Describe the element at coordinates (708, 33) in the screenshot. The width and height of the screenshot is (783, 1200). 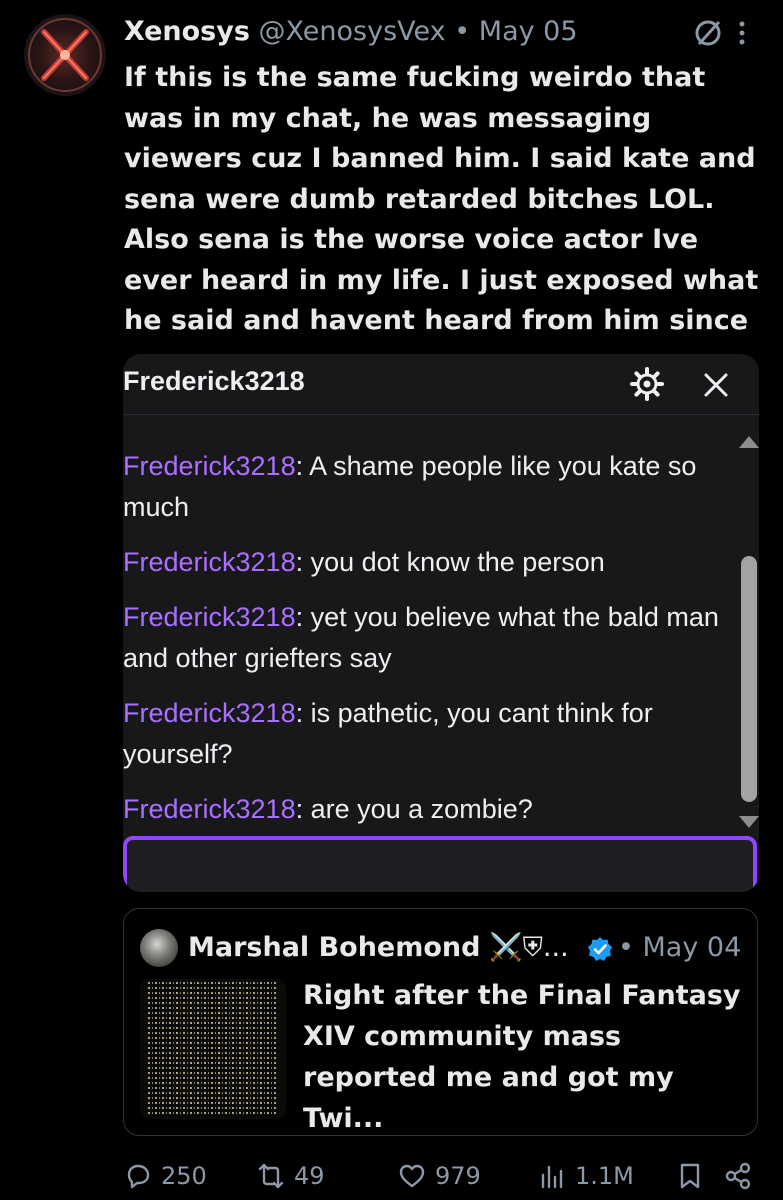
I see `grok-icon` at that location.